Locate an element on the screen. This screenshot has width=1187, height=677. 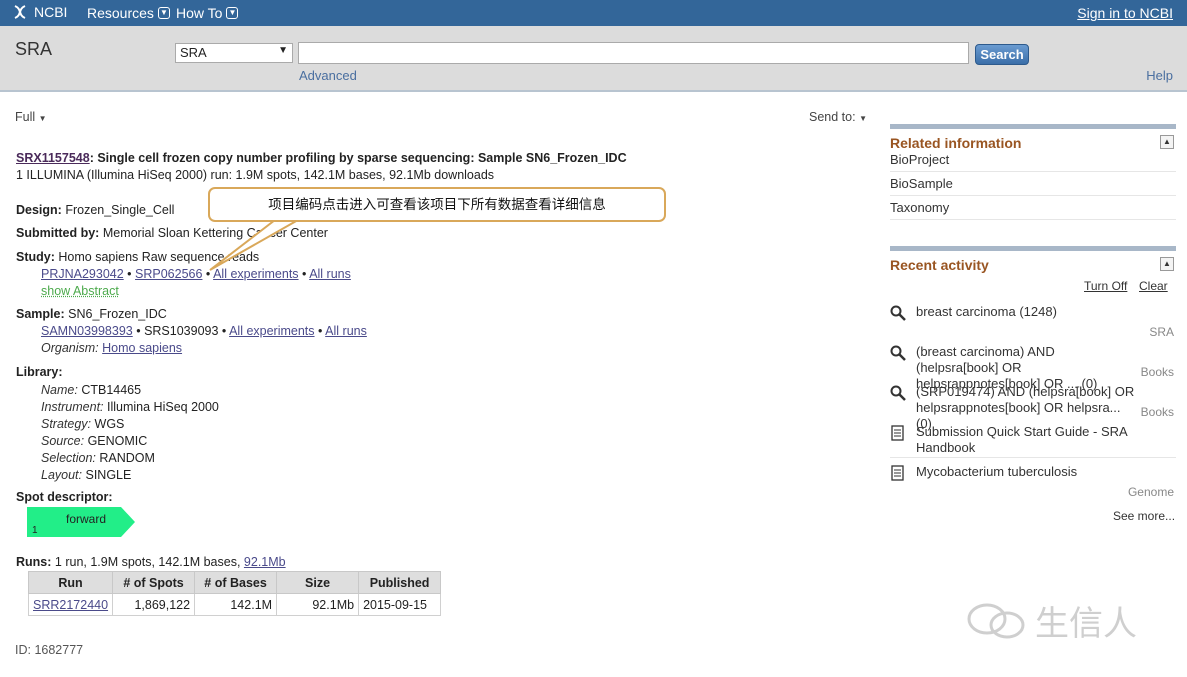
accession-link: SRX1157548 is located at coordinates (53, 158).